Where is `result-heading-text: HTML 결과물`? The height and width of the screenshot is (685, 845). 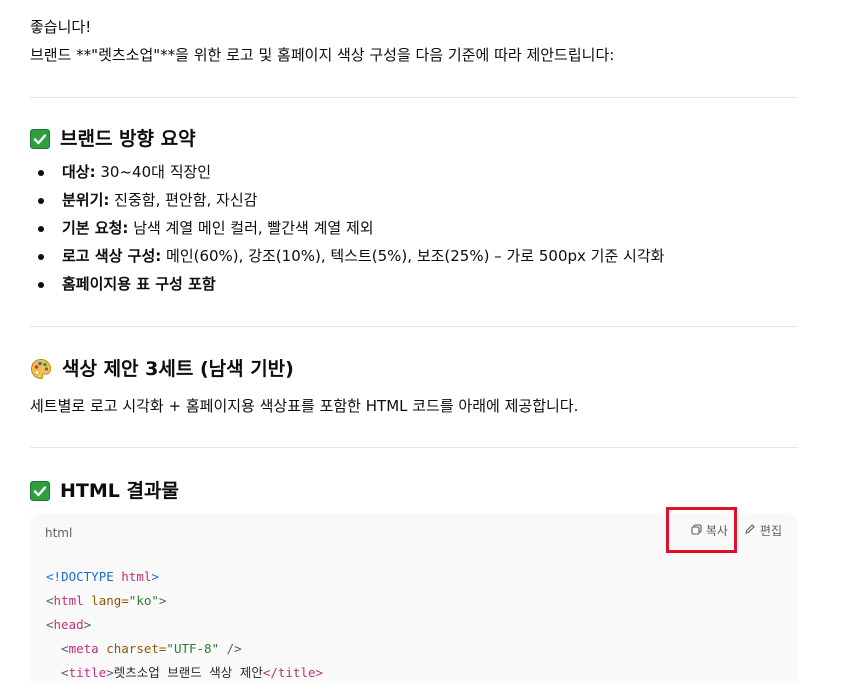
result-heading-text: HTML 결과물 is located at coordinates (119, 491).